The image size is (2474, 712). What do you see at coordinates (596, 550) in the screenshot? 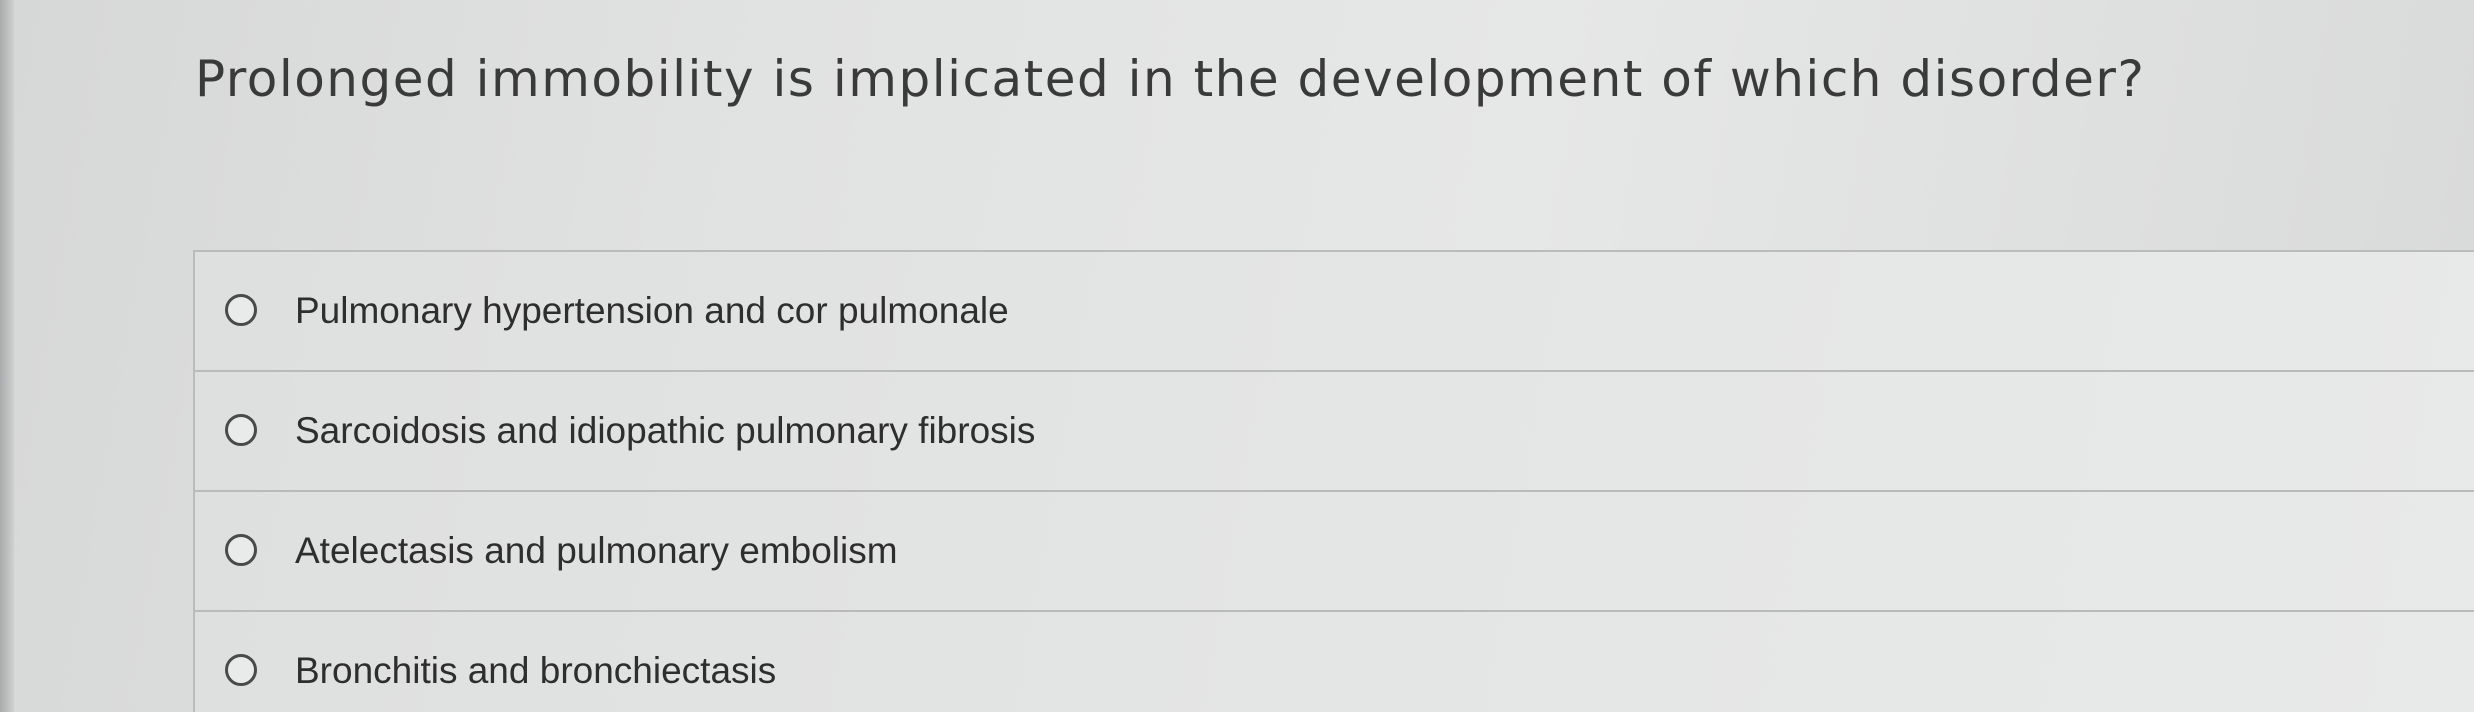
I see `answer-option-label: Atelectasis and pulmonary embolism` at bounding box center [596, 550].